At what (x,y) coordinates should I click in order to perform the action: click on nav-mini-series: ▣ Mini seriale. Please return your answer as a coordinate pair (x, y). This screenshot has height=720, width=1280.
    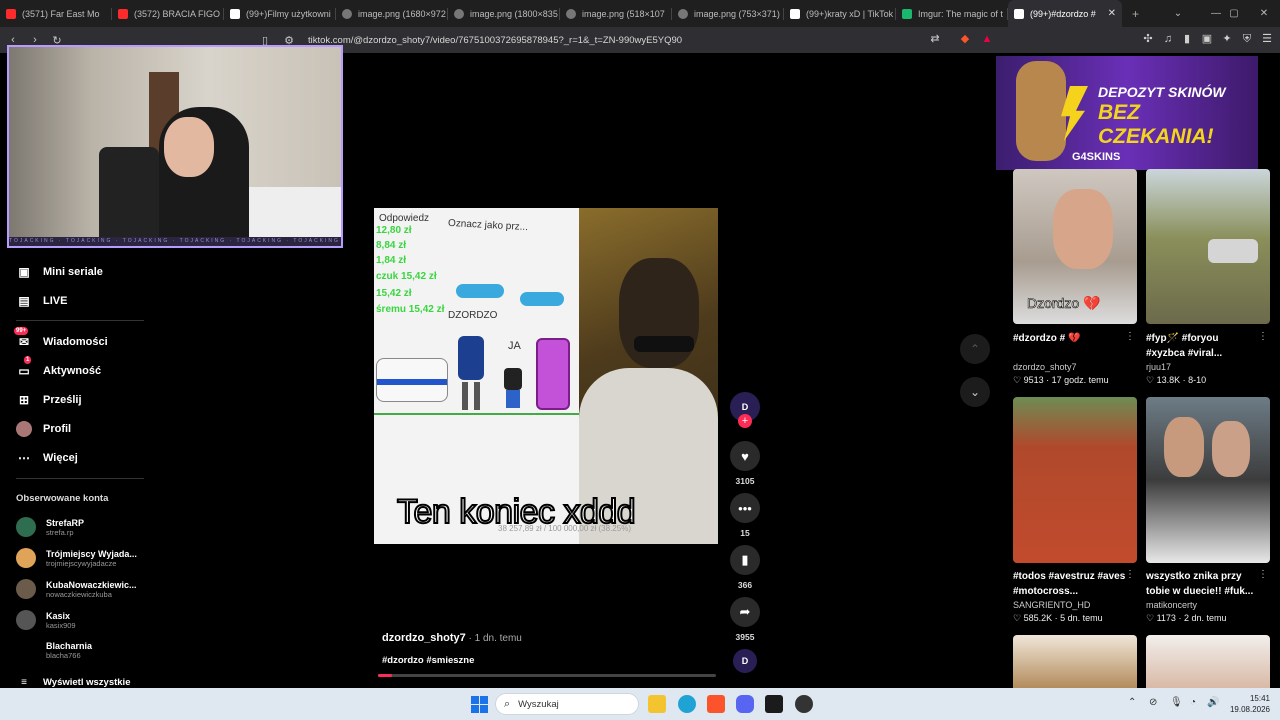
    Looking at the image, I should click on (59, 272).